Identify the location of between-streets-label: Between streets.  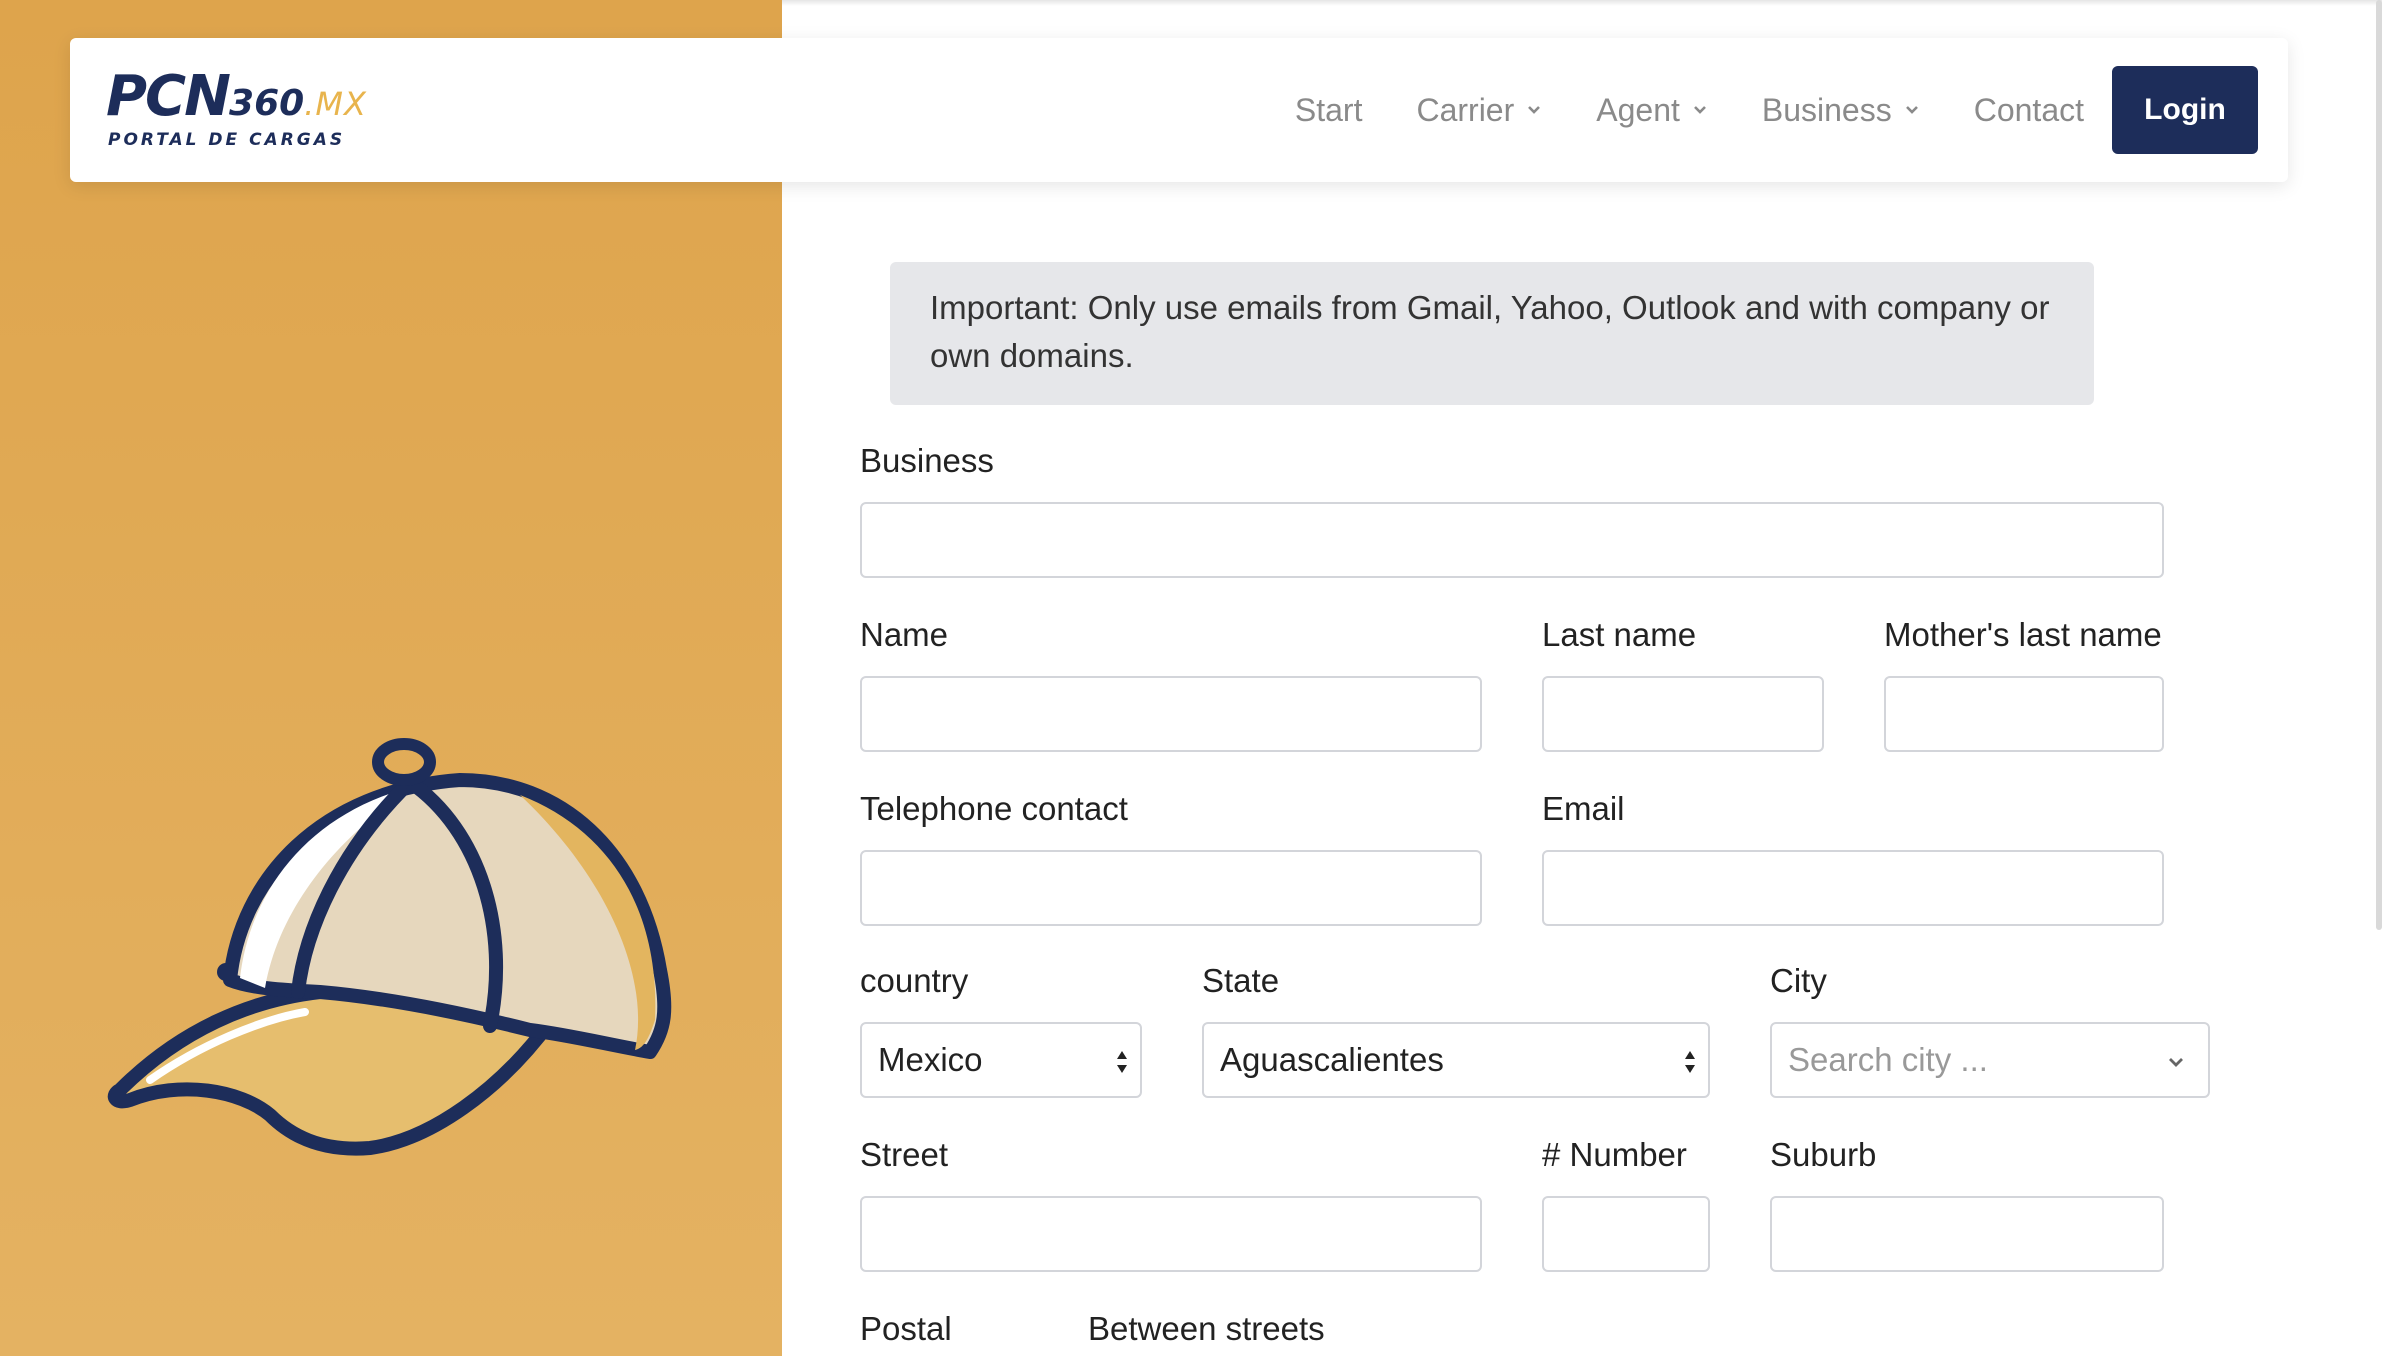
(1206, 1328).